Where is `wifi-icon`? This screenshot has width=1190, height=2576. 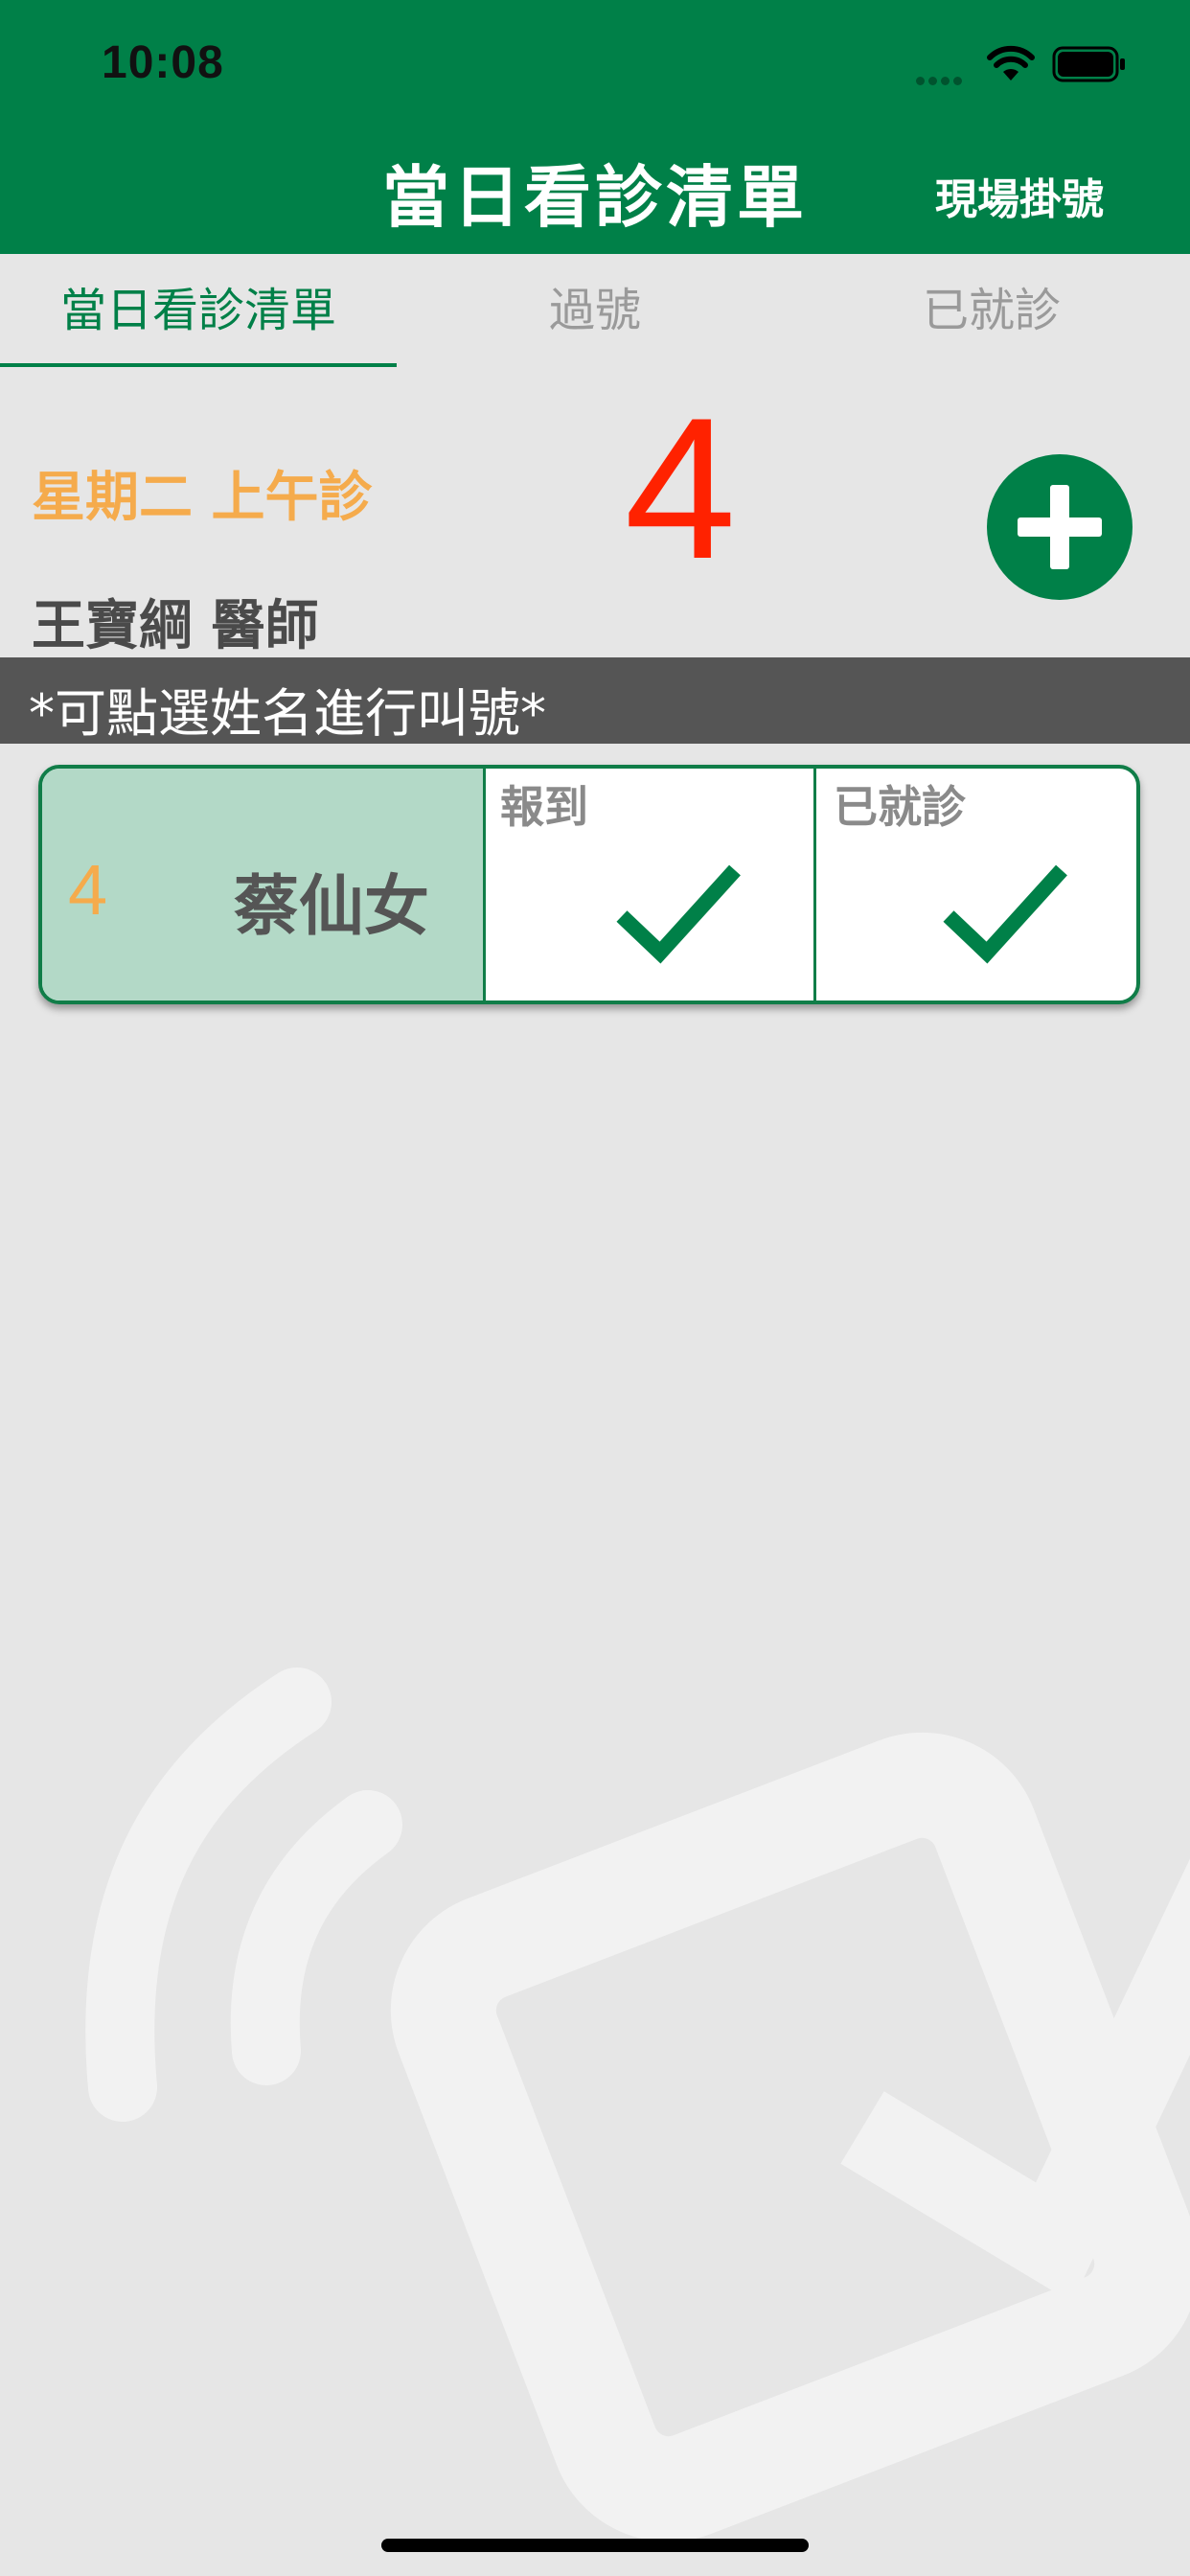
wifi-icon is located at coordinates (1011, 63).